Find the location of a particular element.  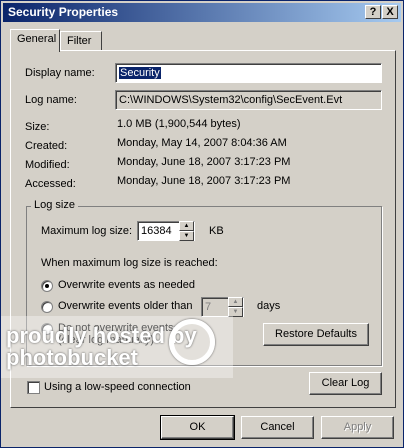

older-spin-up-icon: ▲ is located at coordinates (235, 302).